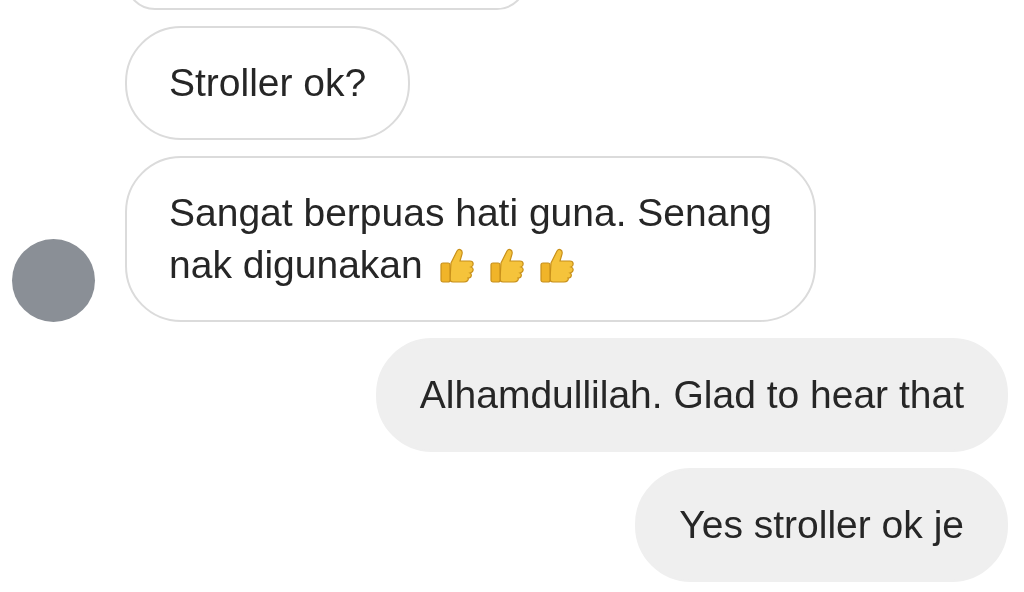  Describe the element at coordinates (821, 525) in the screenshot. I see `message-bubble: Yes stroller ok je` at that location.